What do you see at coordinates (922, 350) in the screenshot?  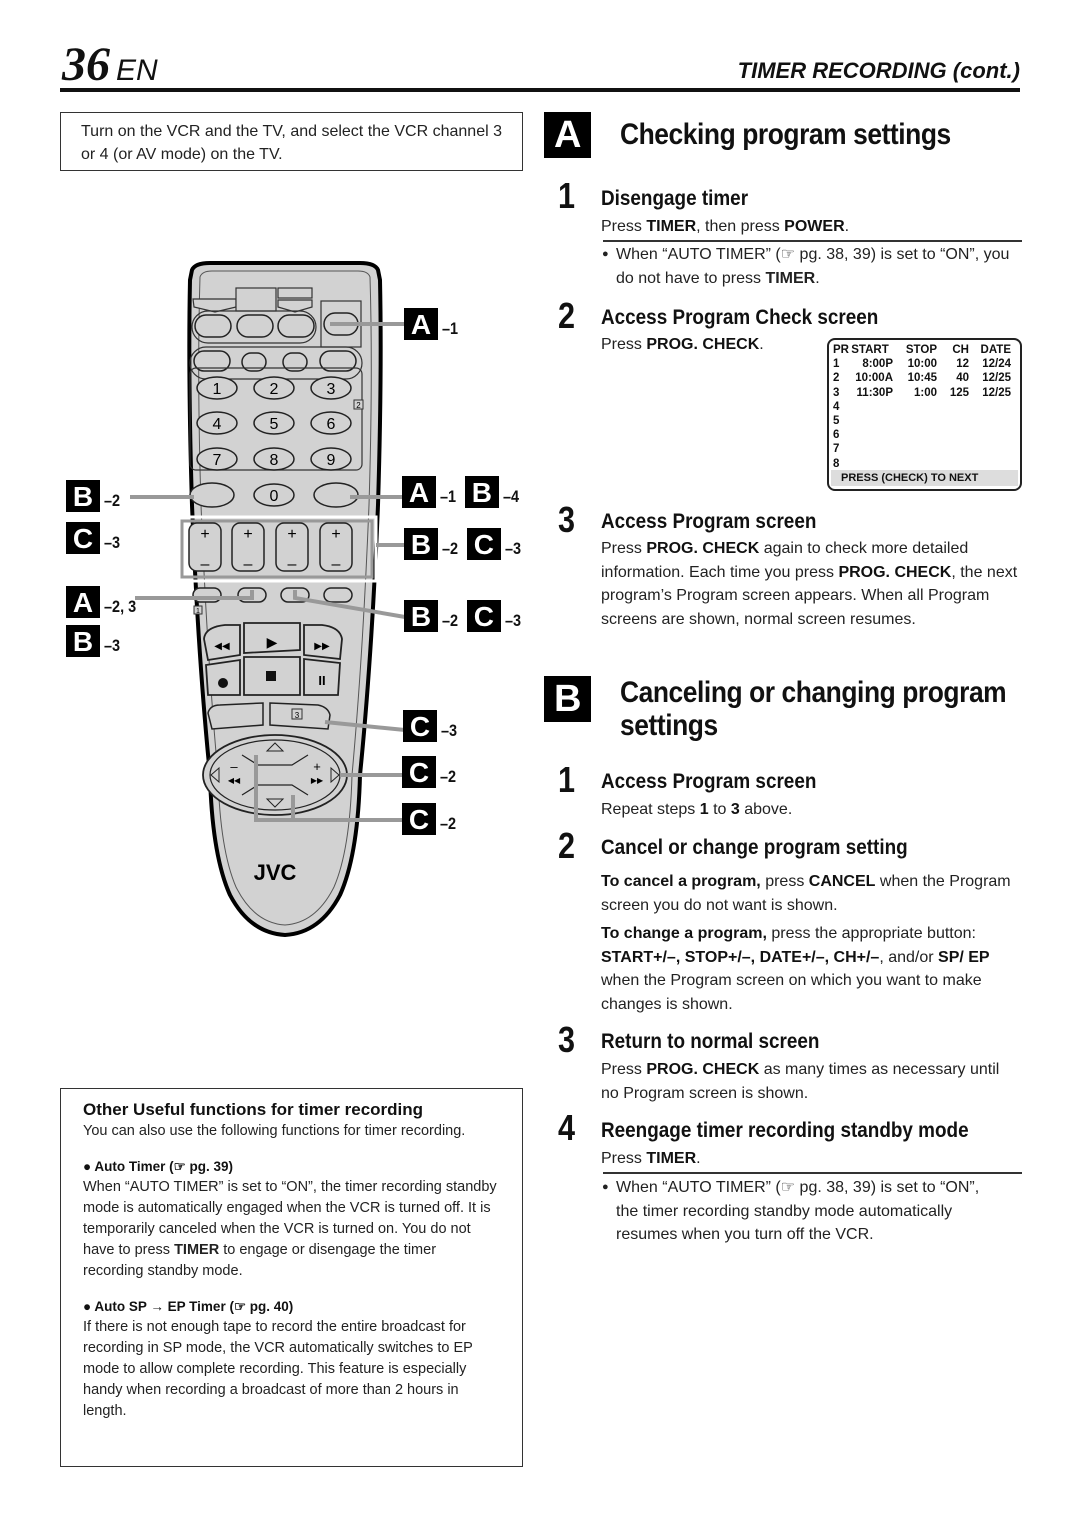 I see `osd-header-row: PR START STOP CH DATE` at bounding box center [922, 350].